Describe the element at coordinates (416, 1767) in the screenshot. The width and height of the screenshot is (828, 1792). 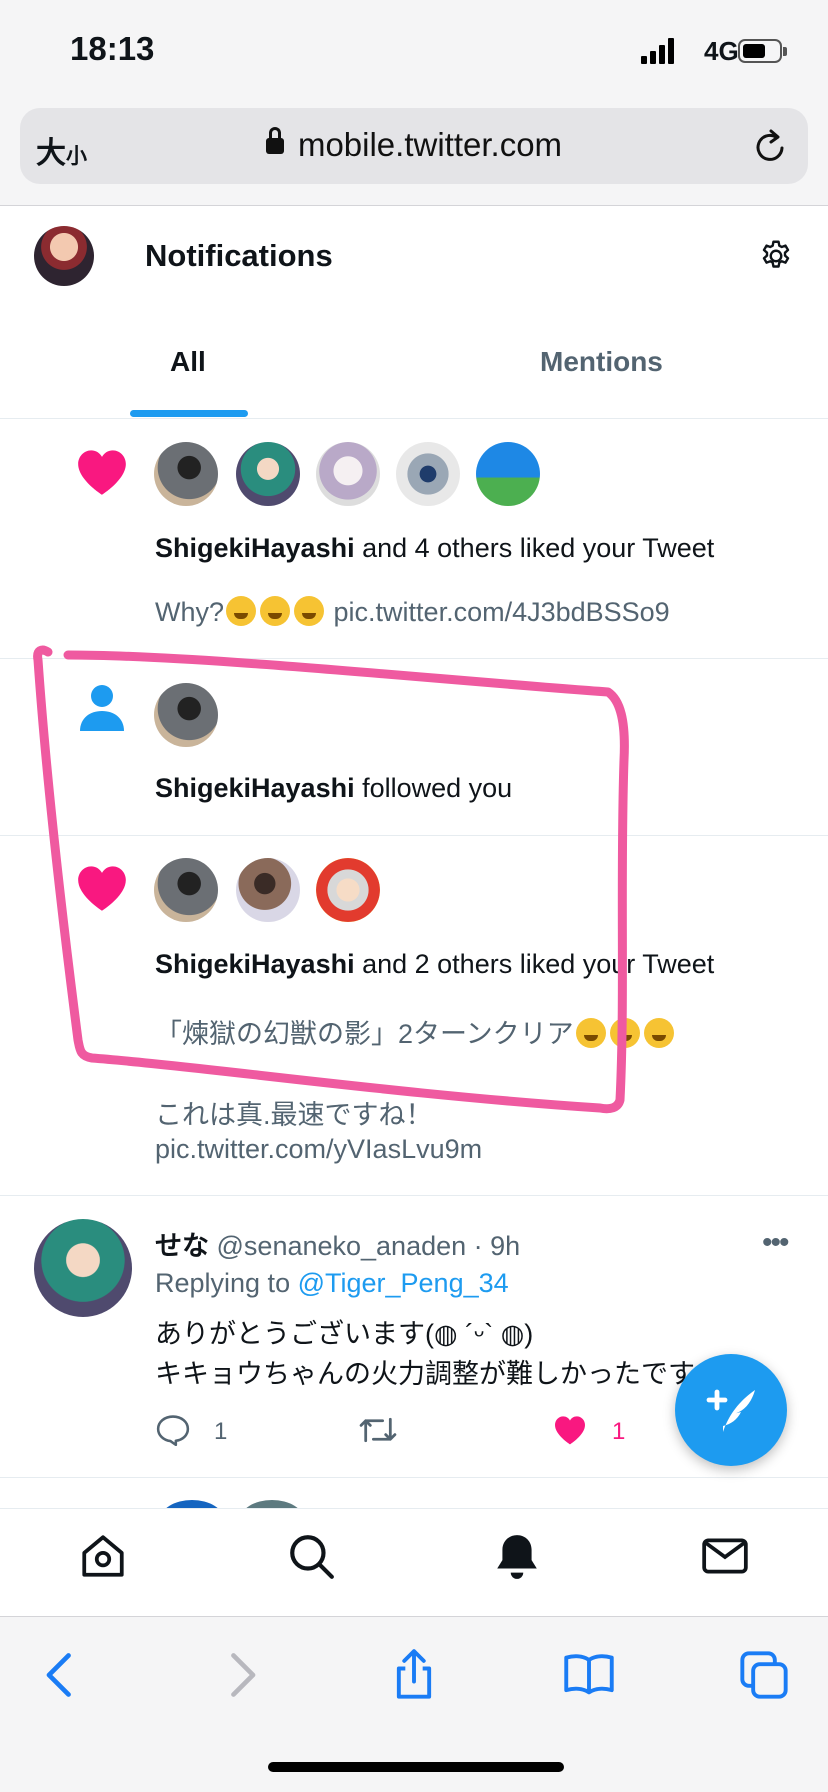
I see `home-indicator` at that location.